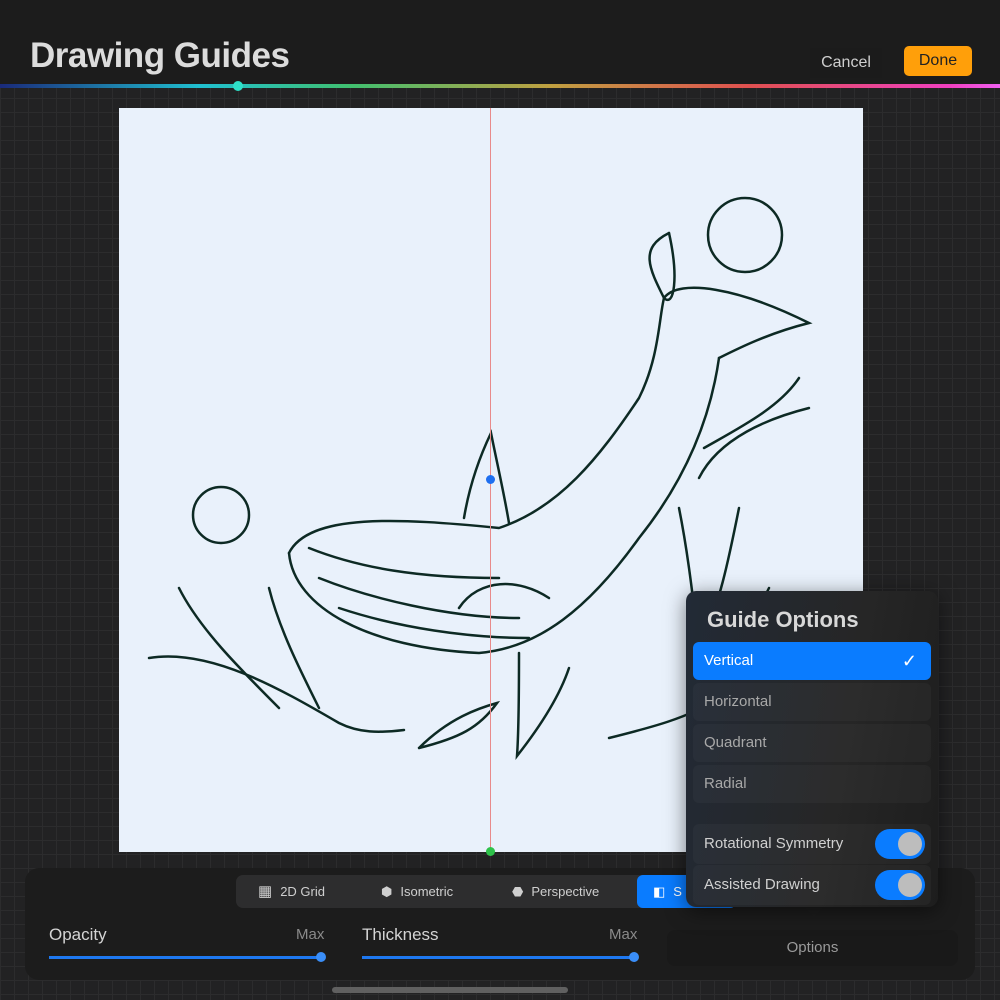 This screenshot has width=1000, height=1000. I want to click on isometric-icon: ⬢, so click(387, 891).